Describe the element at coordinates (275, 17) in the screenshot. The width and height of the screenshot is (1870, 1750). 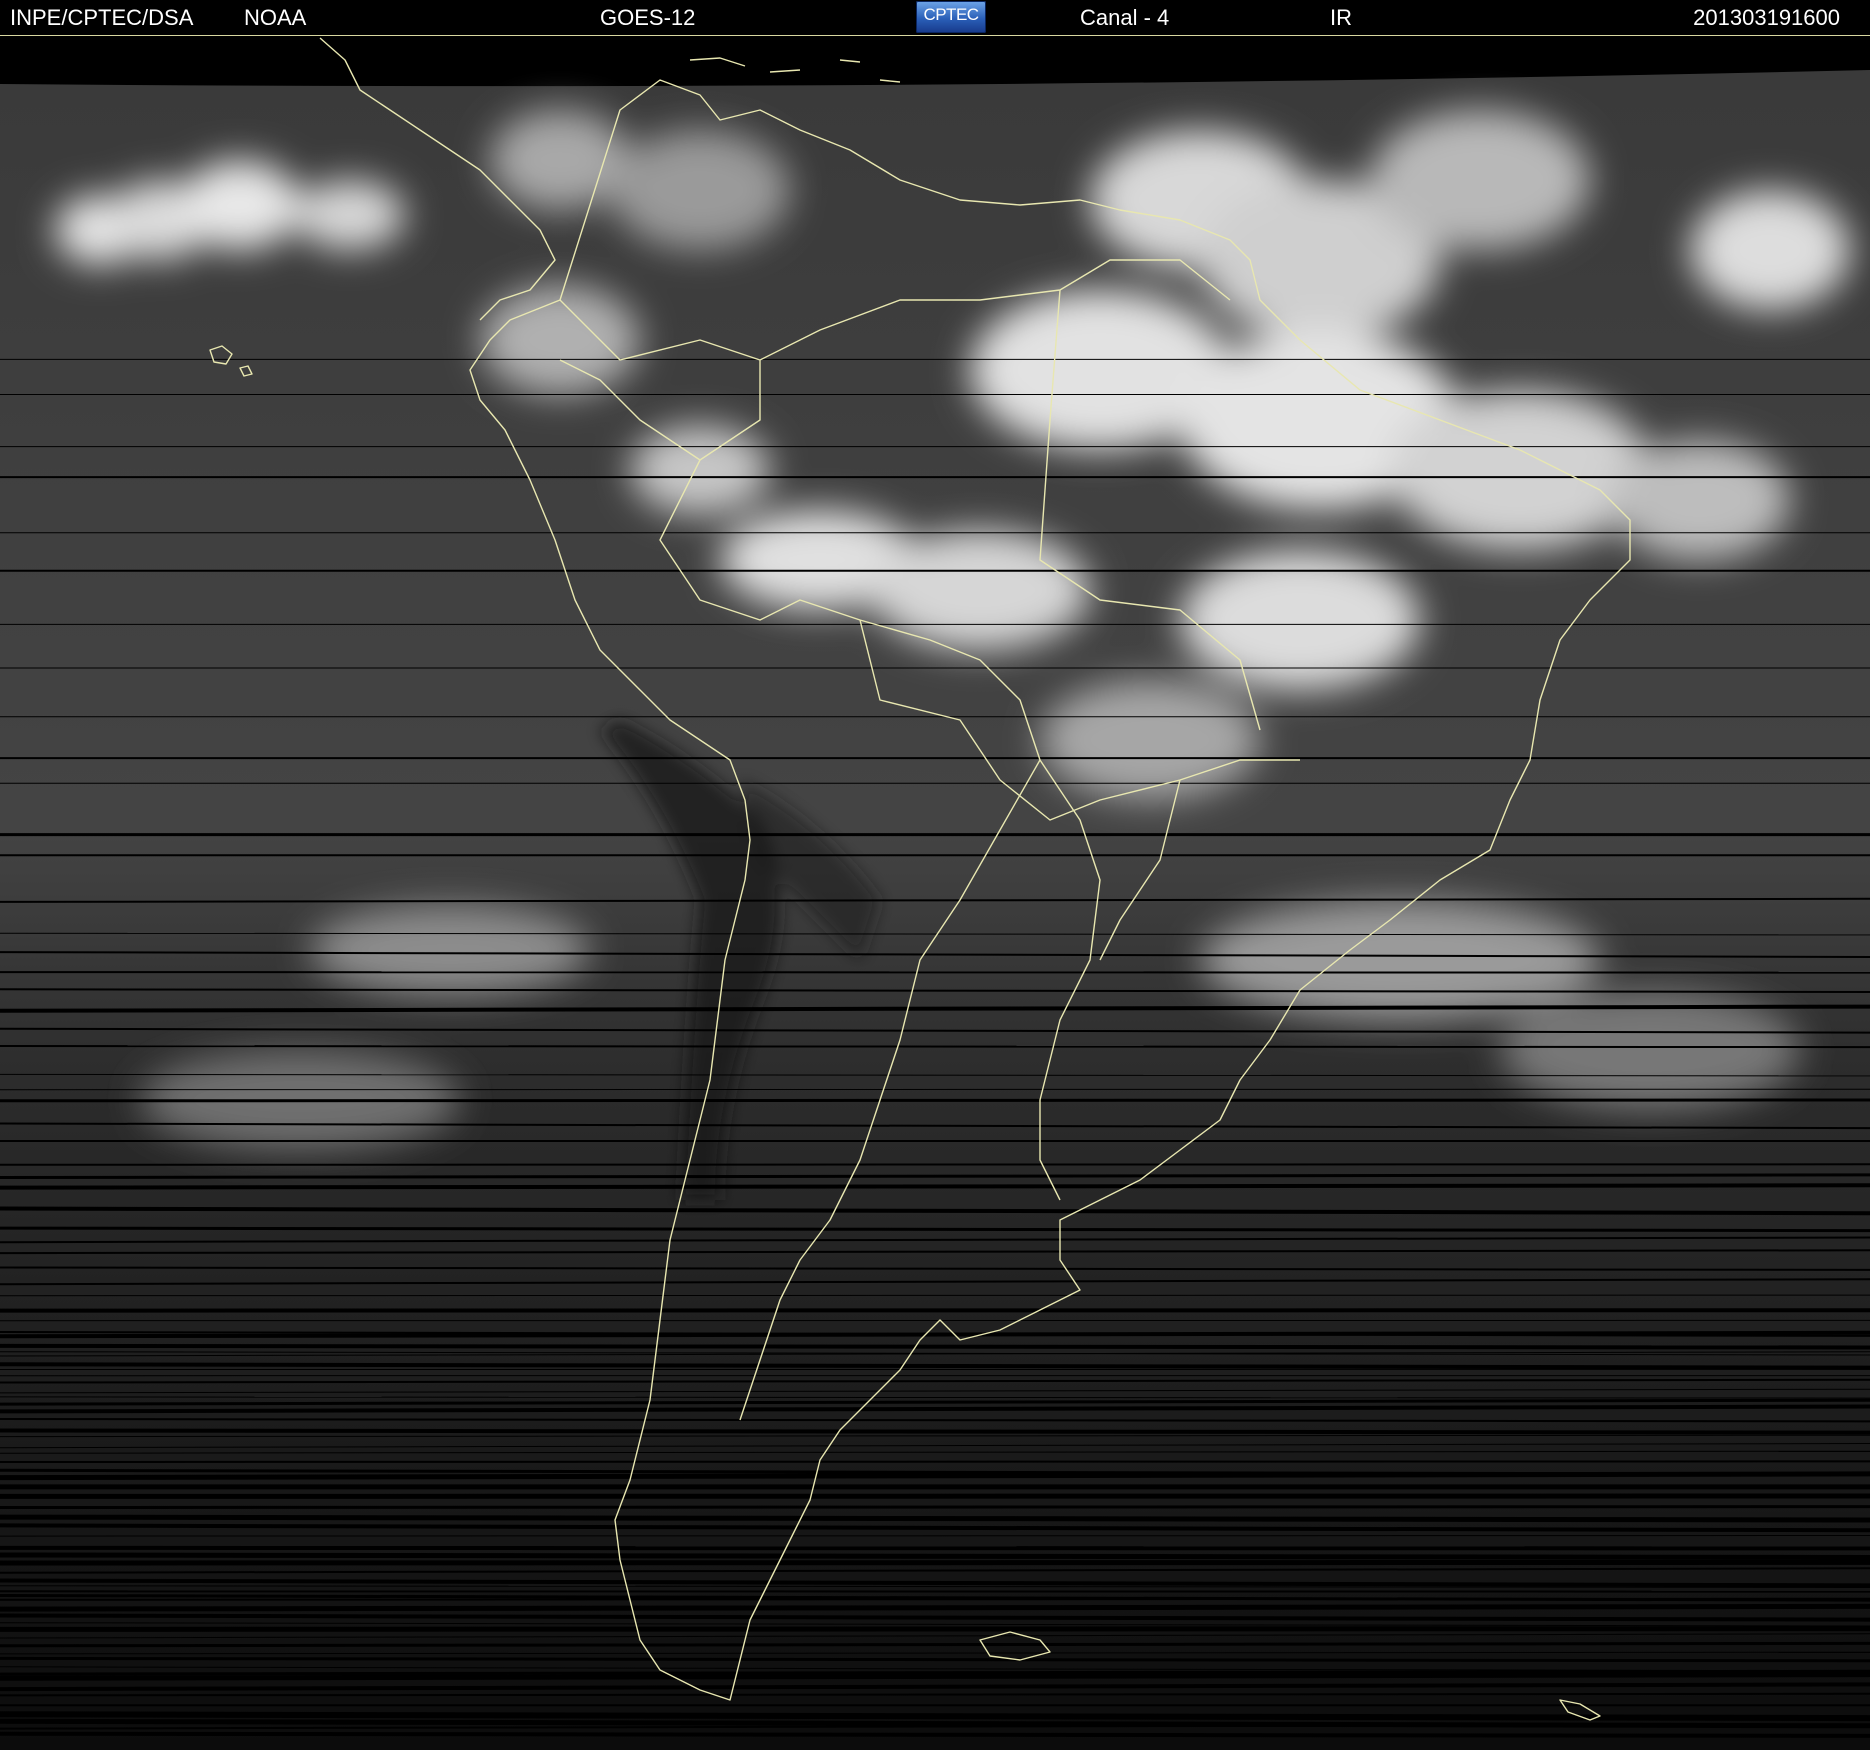
I see `agency-label: NOAA` at that location.